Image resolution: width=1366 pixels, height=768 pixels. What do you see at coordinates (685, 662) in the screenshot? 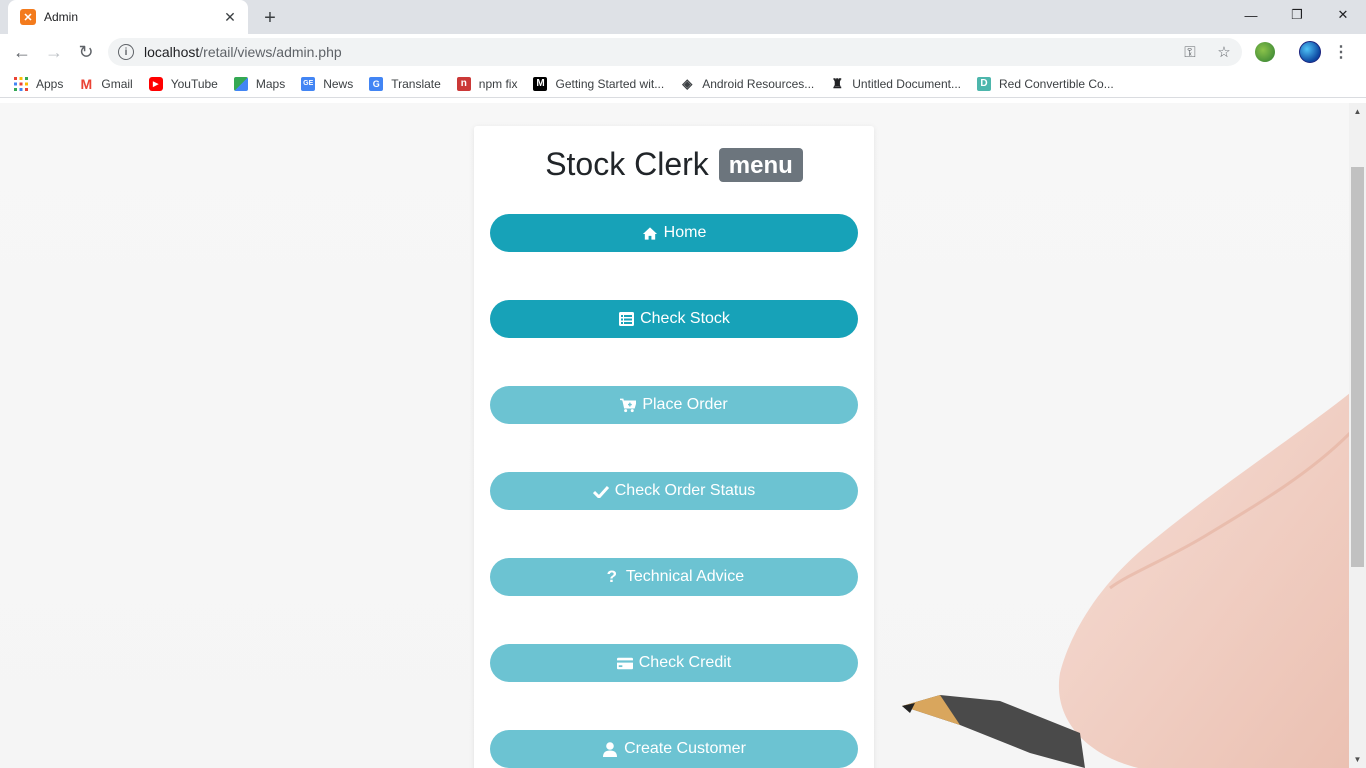
I see `button-label: Check Credit` at bounding box center [685, 662].